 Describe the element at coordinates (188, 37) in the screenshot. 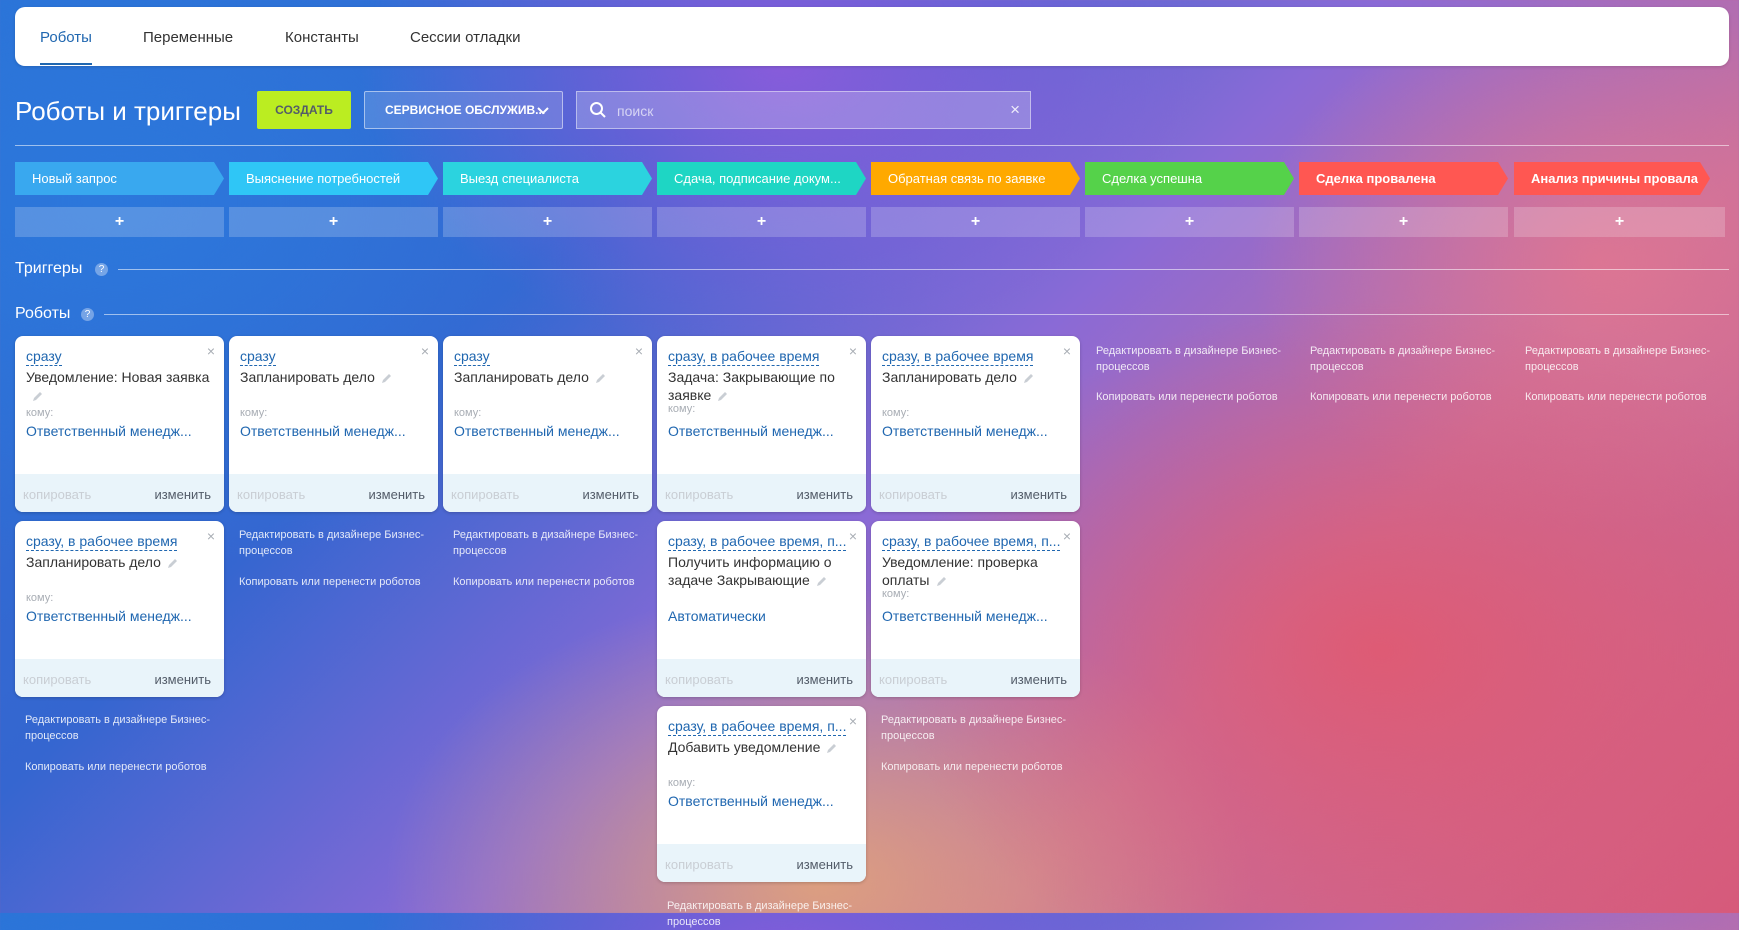

I see `tab-variables: Переменные` at that location.